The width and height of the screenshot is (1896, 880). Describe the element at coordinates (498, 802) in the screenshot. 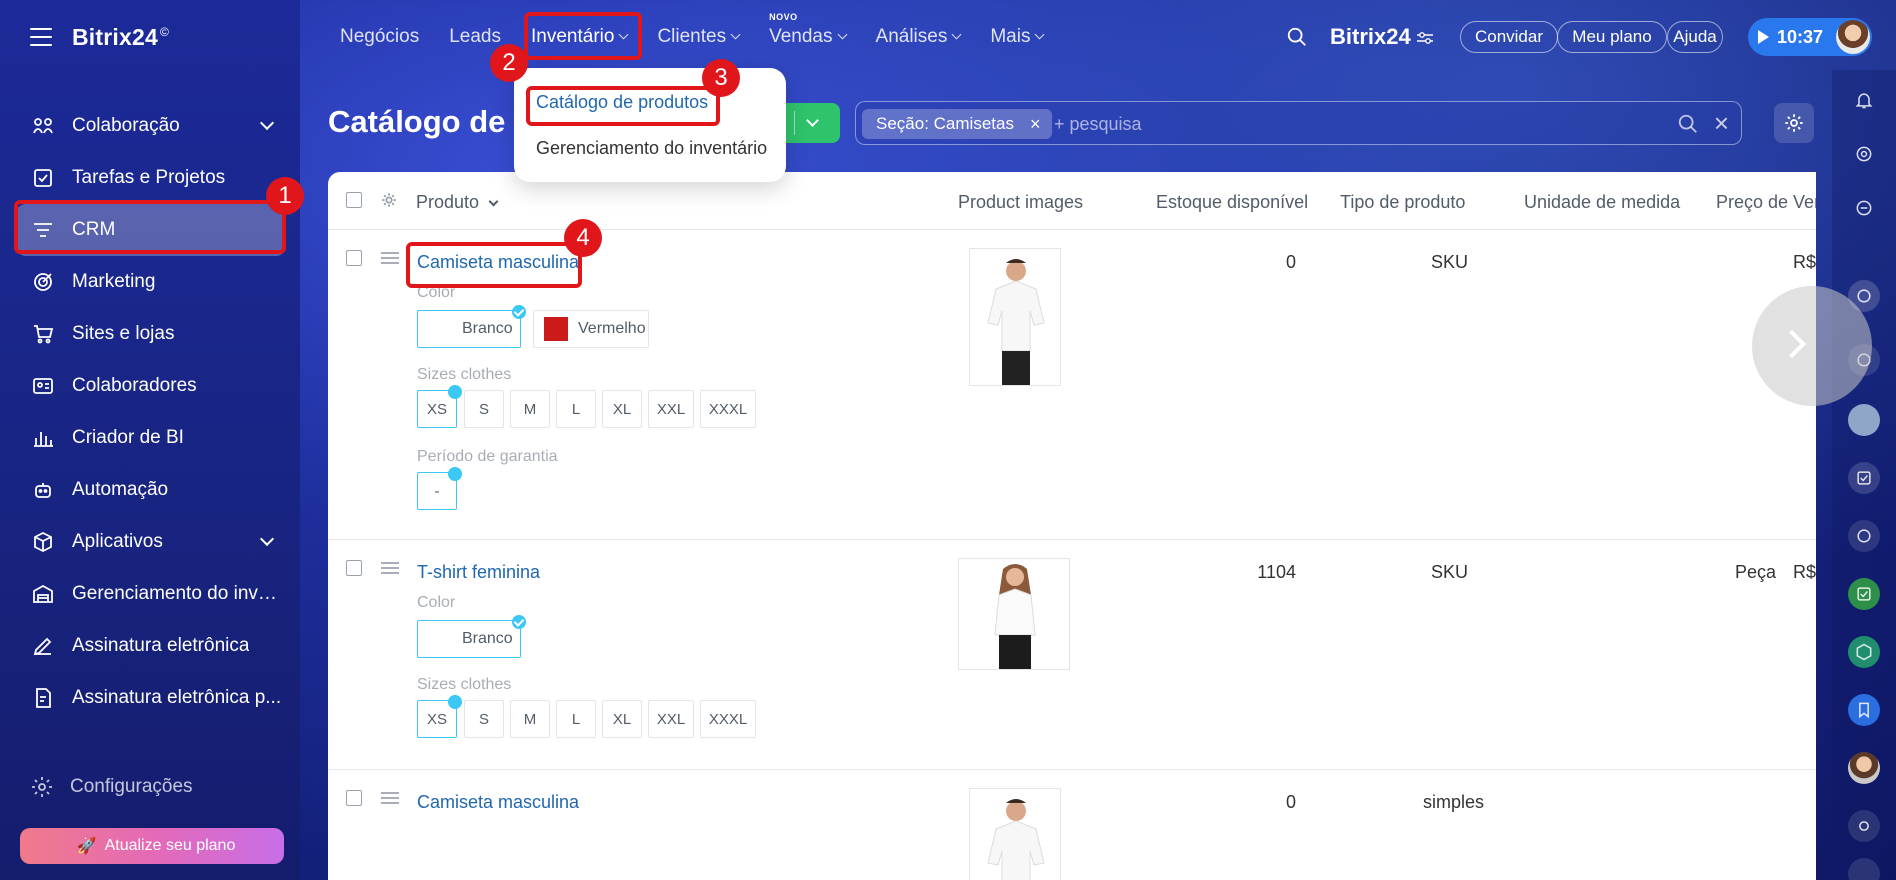

I see `product-name-link: Camiseta masculina` at that location.